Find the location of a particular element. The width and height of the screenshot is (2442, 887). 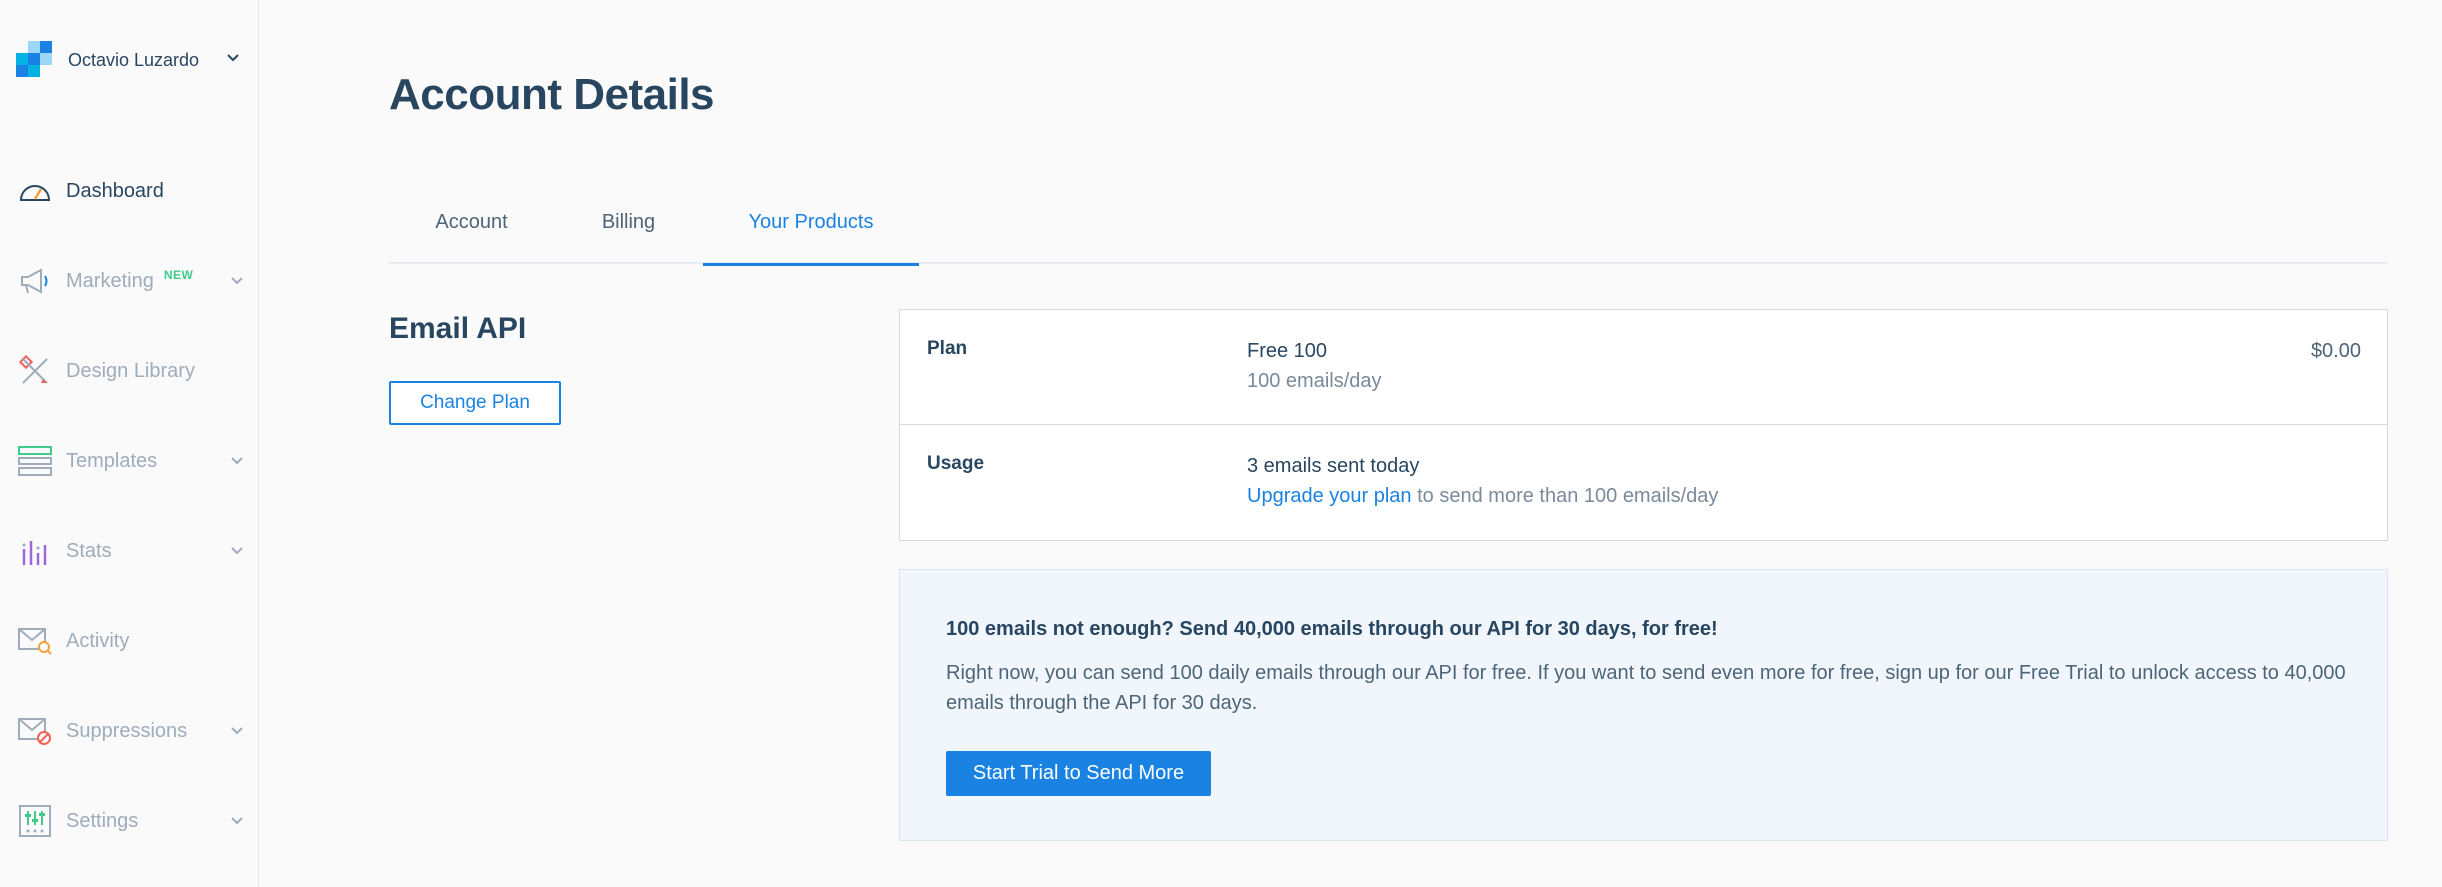

template-layout-icon is located at coordinates (35, 461).